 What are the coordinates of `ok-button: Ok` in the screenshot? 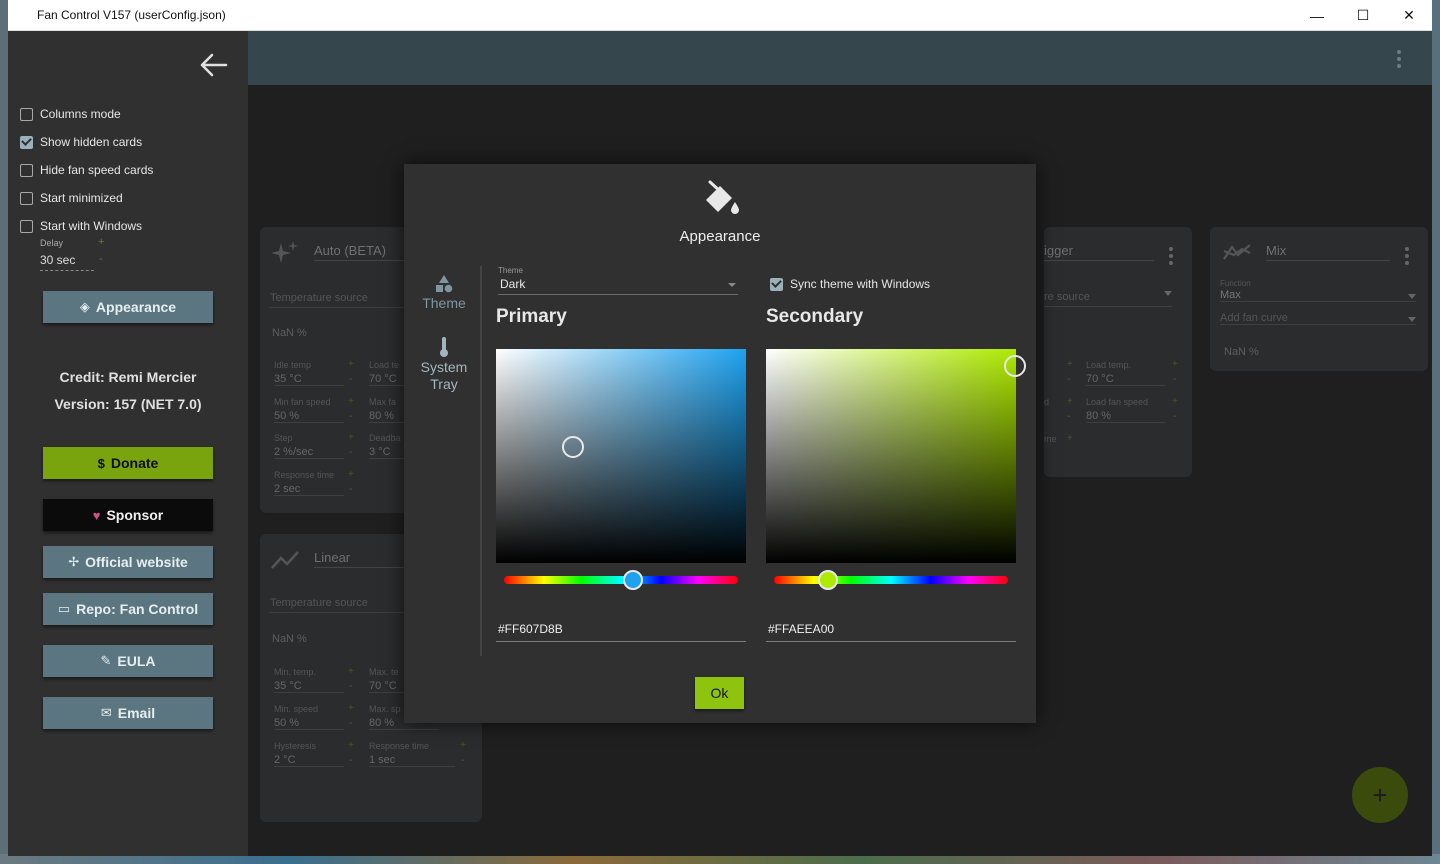 It's located at (719, 693).